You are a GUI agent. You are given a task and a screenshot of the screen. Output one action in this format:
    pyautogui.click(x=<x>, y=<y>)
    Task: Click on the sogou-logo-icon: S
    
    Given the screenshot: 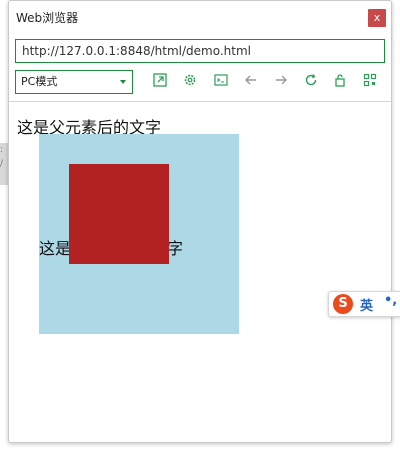 What is the action you would take?
    pyautogui.click(x=343, y=304)
    